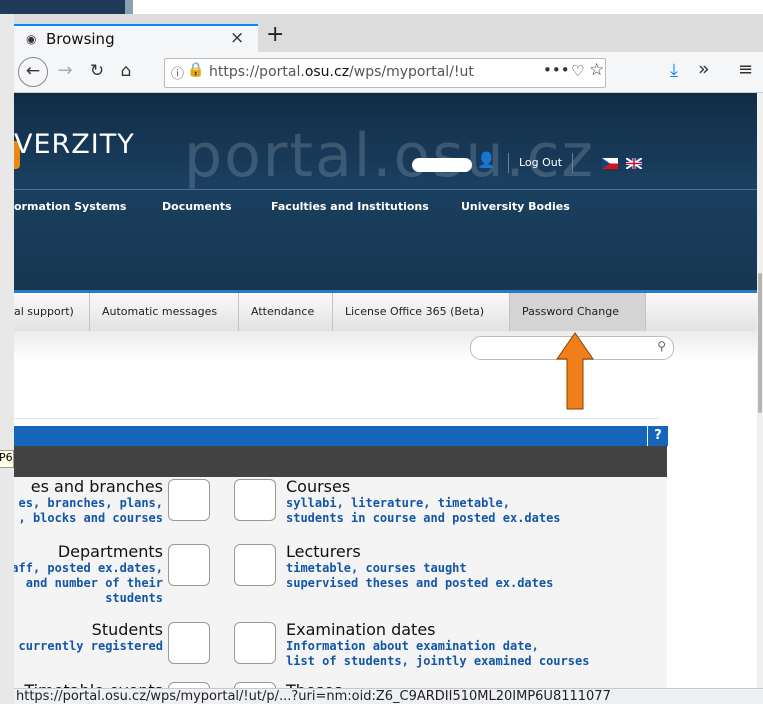  Describe the element at coordinates (275, 34) in the screenshot. I see `new-tab-button: +` at that location.